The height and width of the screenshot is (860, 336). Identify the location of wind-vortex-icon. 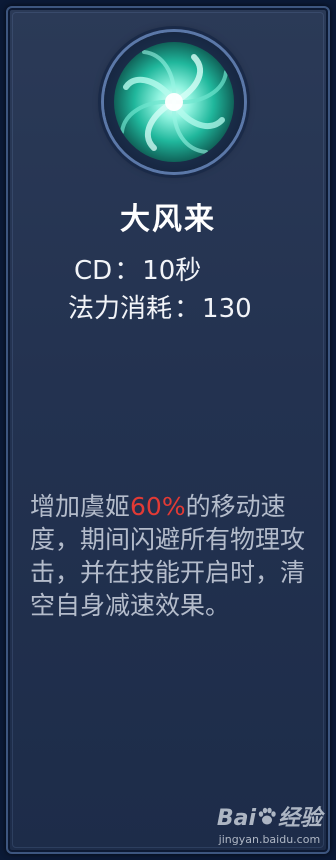
(174, 102).